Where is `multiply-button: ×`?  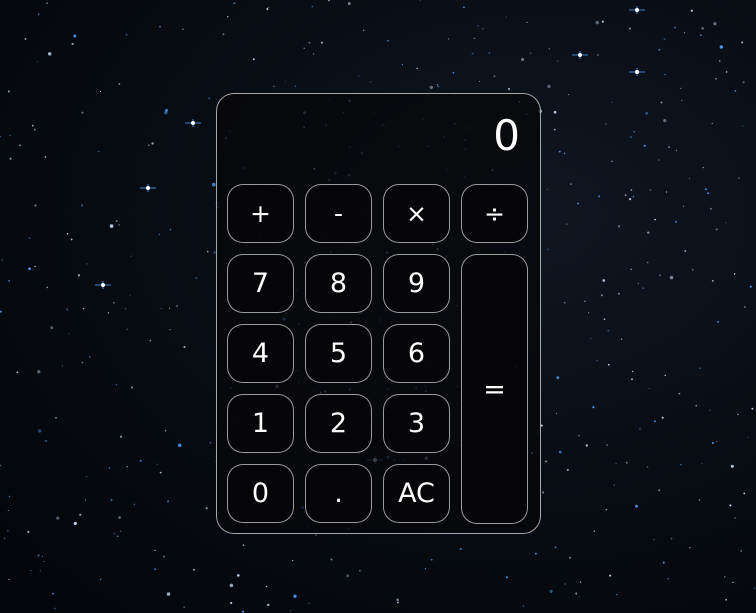
multiply-button: × is located at coordinates (416, 213).